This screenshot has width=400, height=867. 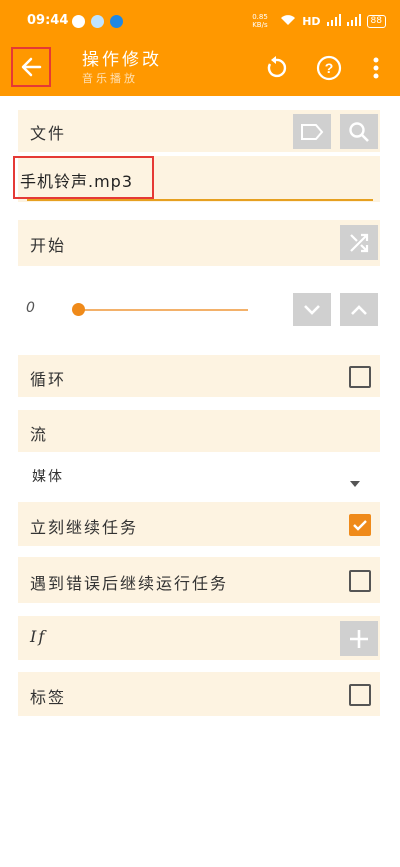 I want to click on tag-row, so click(x=199, y=694).